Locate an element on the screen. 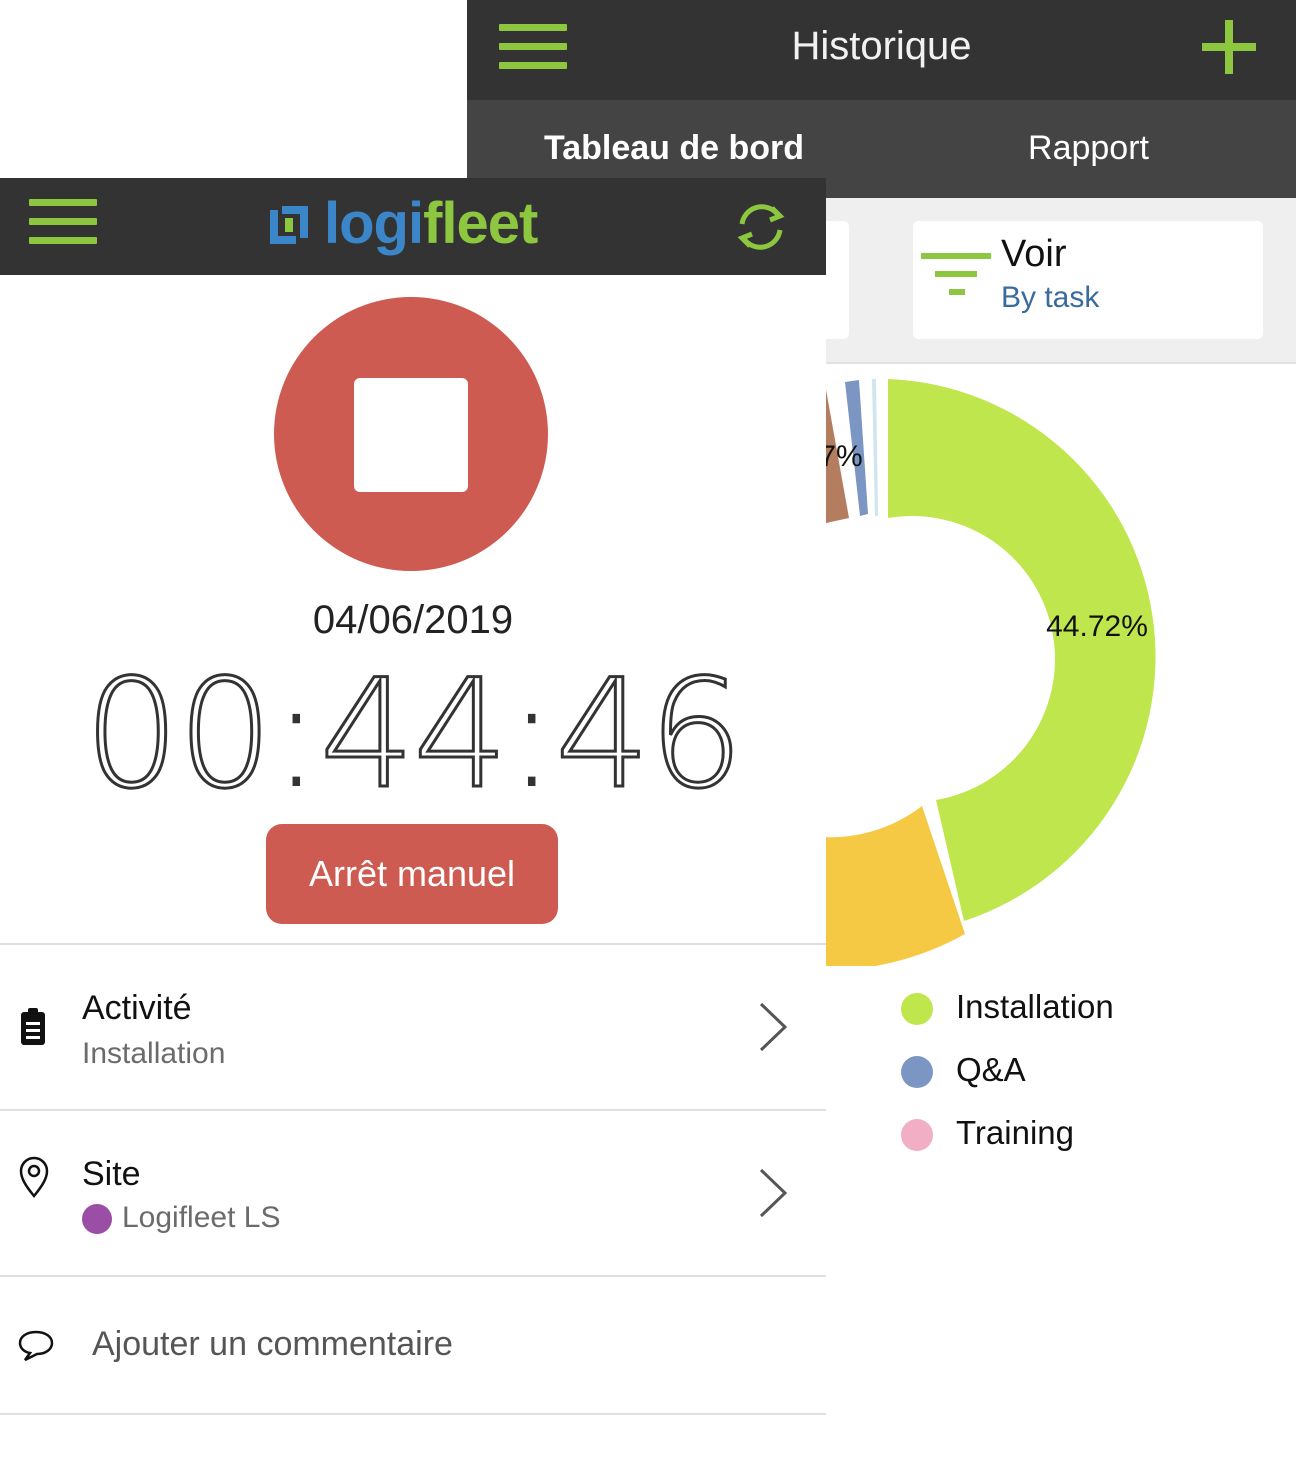 Image resolution: width=1296 pixels, height=1480 pixels. filter-icon is located at coordinates (957, 279).